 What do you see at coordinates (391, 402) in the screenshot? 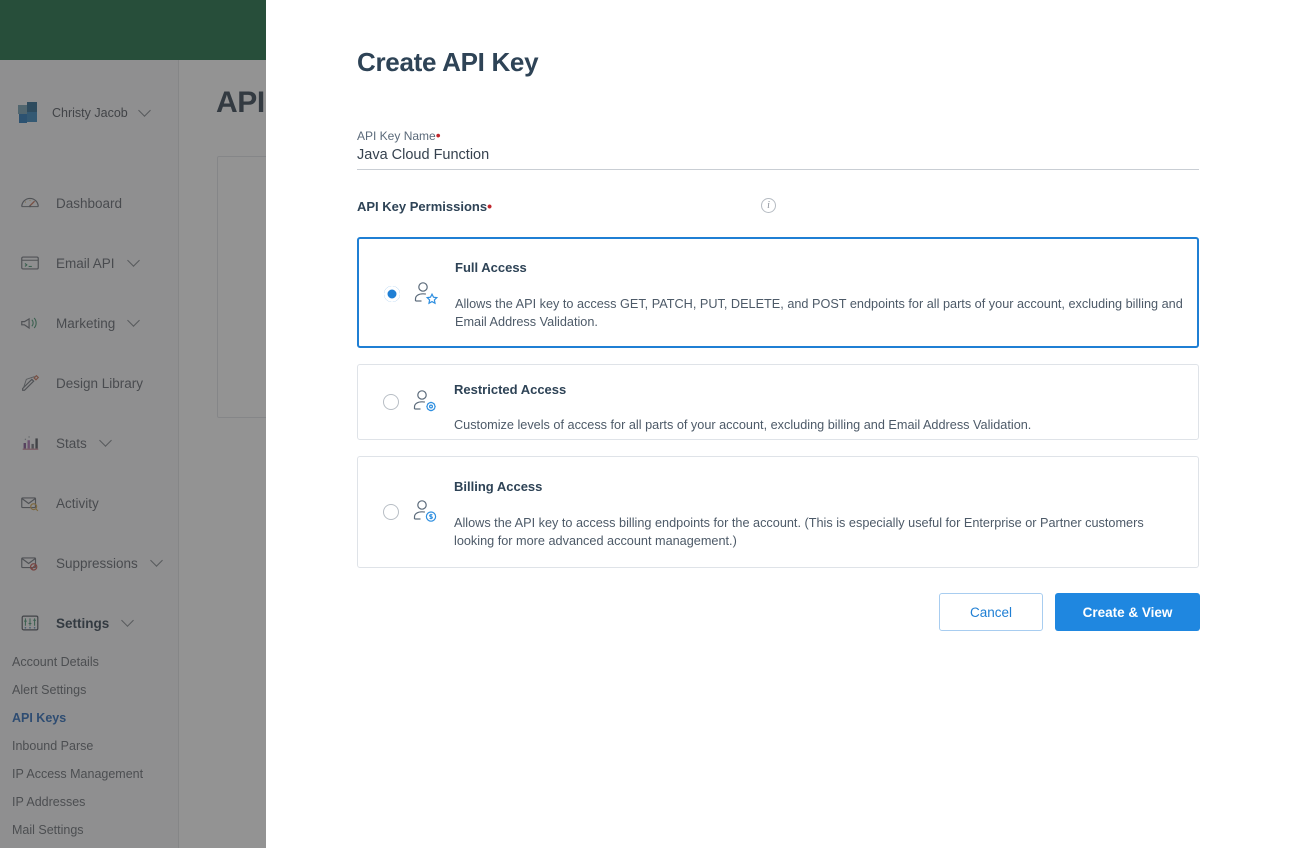
I see `radio-restricted-access` at bounding box center [391, 402].